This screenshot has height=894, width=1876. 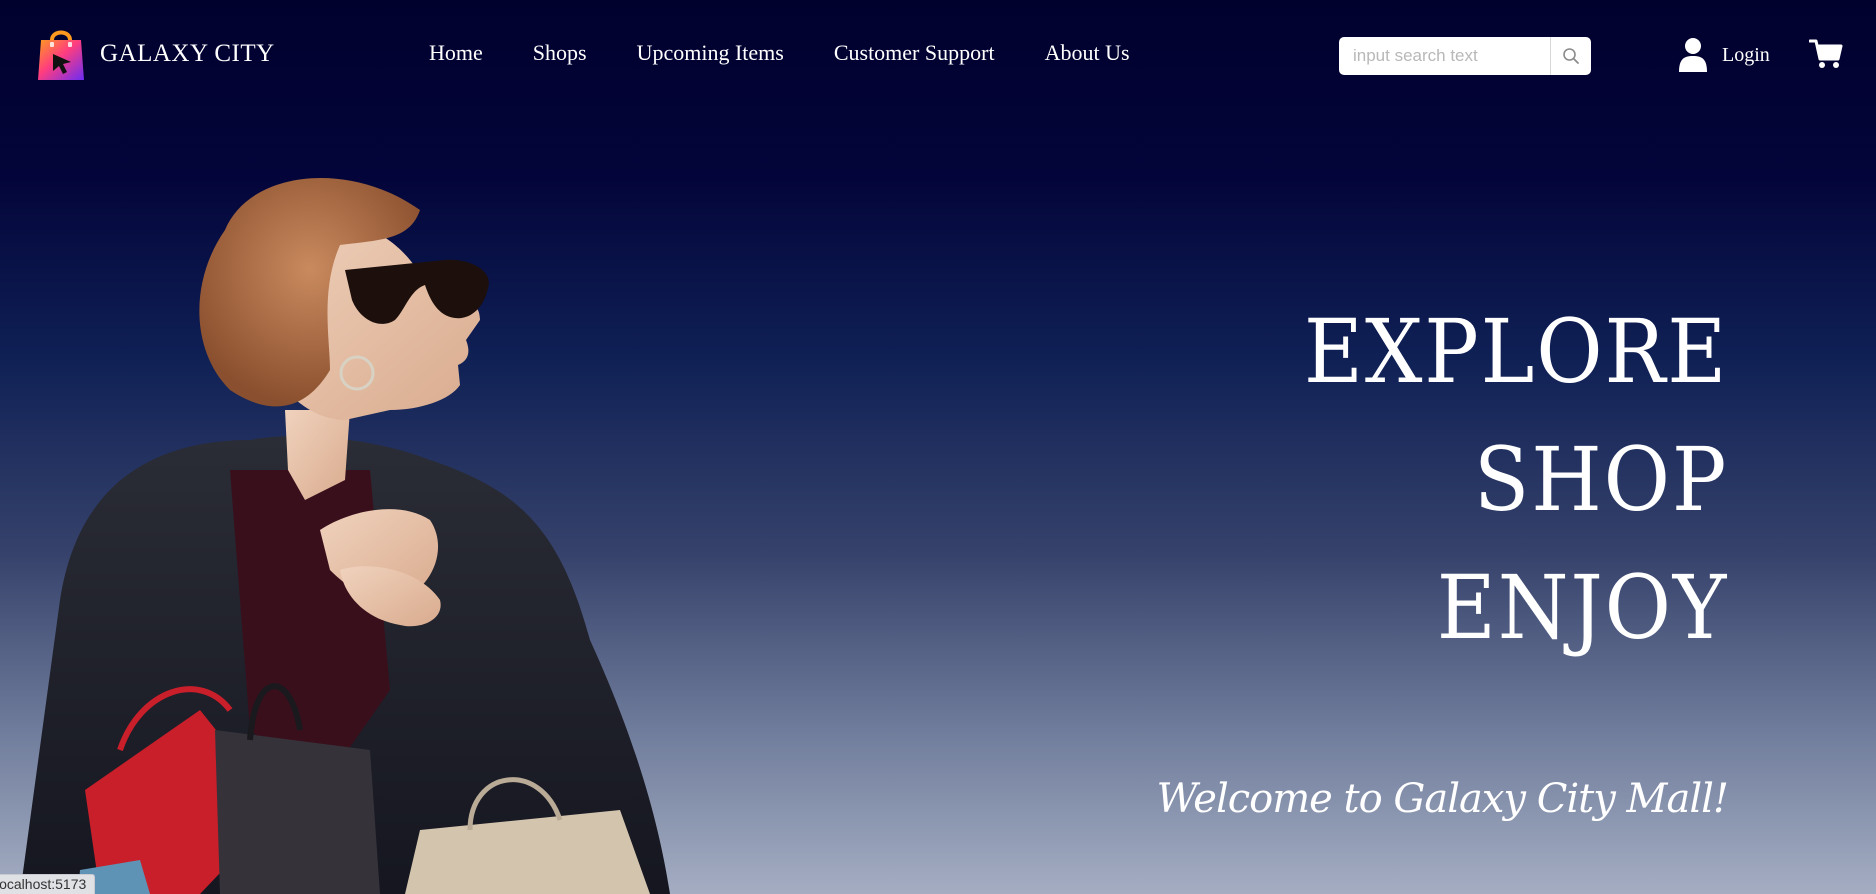 What do you see at coordinates (1442, 799) in the screenshot?
I see `welcome-message: Welcome to Galaxy City Mall!` at bounding box center [1442, 799].